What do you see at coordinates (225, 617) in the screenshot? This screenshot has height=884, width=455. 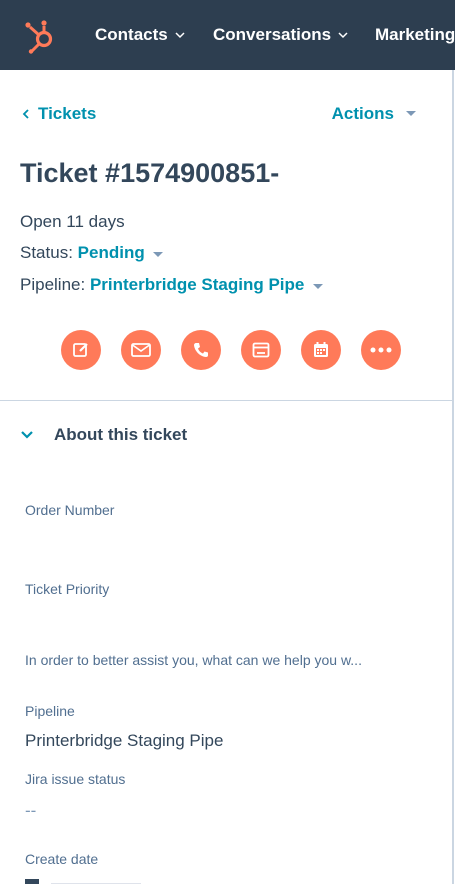 I see `ticket-priority-field` at bounding box center [225, 617].